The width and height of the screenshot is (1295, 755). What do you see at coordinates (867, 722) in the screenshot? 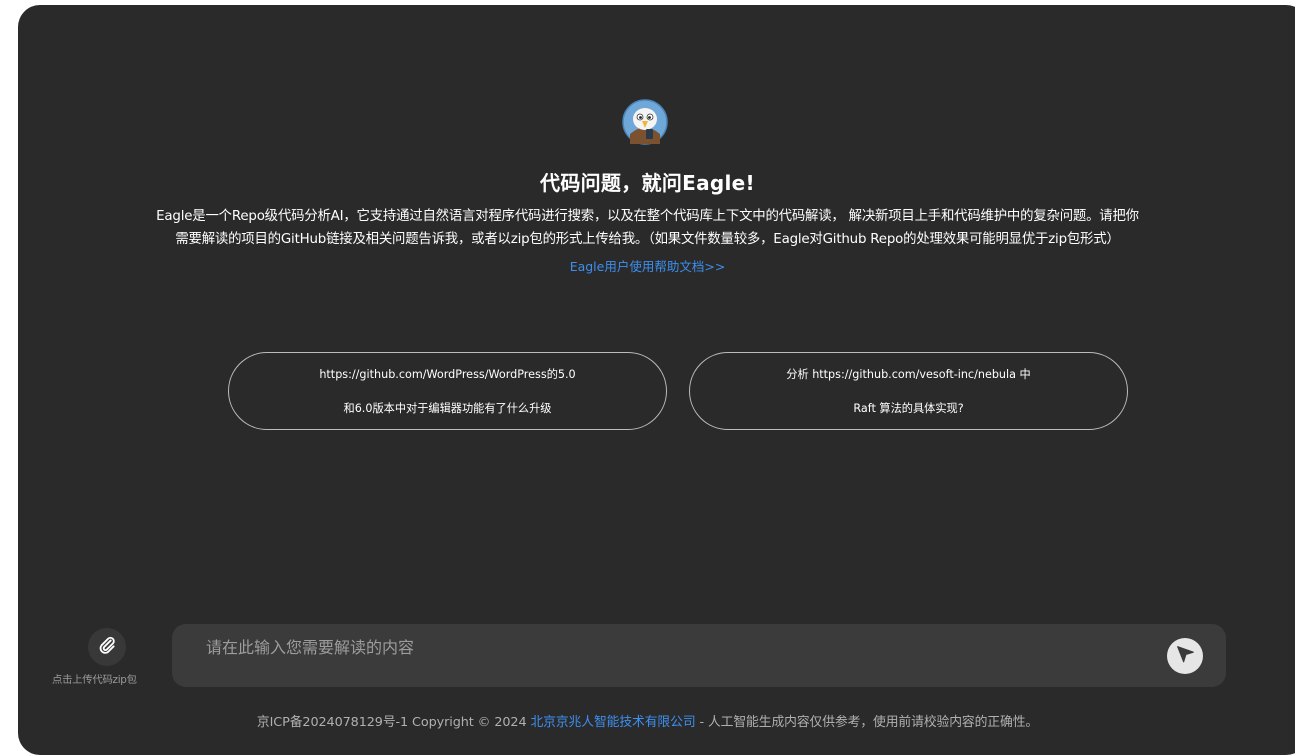
I see `footer-disclaimer: - 人工智能生成内容仅供参考，使用前请校验内容的正确性。` at bounding box center [867, 722].